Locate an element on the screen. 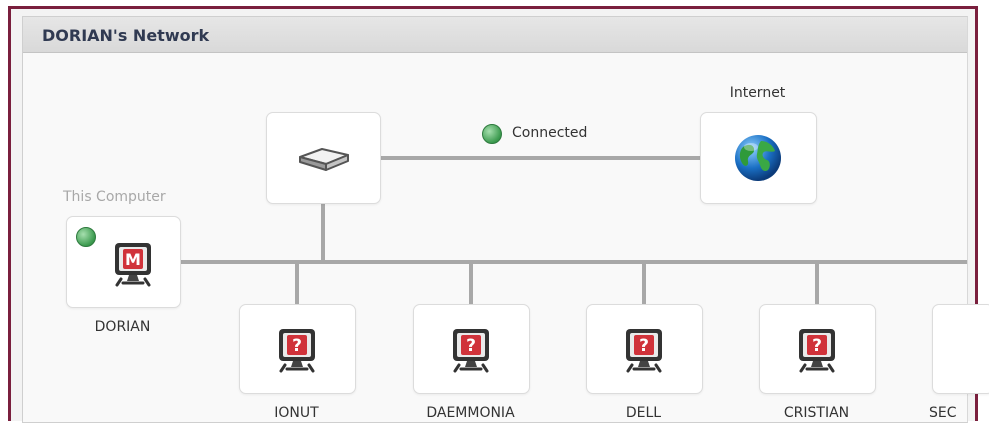 This screenshot has height=423, width=989. this-computer-name: DORIAN is located at coordinates (122, 327).